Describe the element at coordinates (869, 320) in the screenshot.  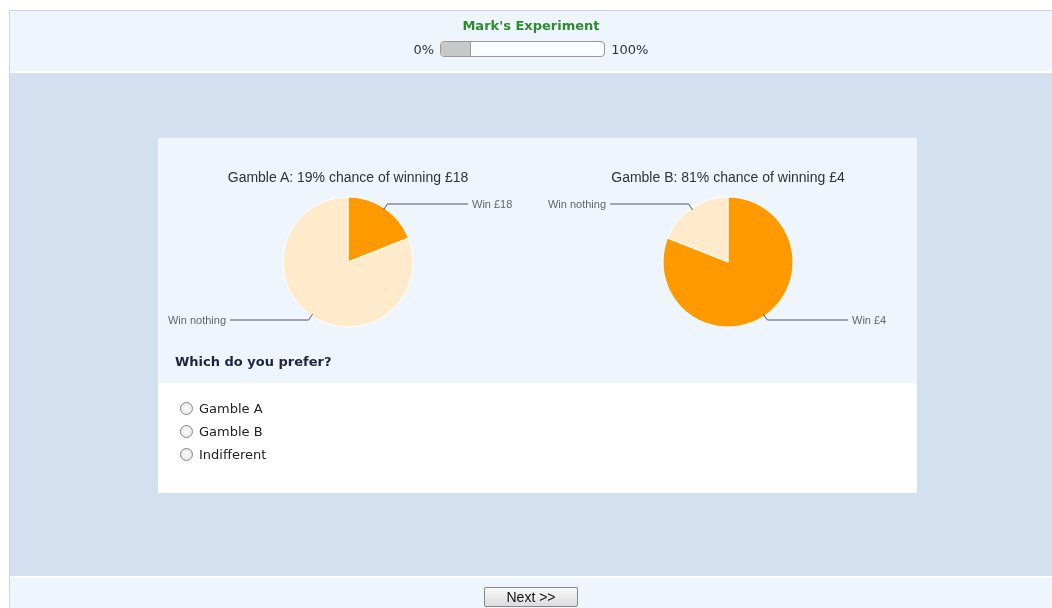
I see `slice-label: Win £4` at that location.